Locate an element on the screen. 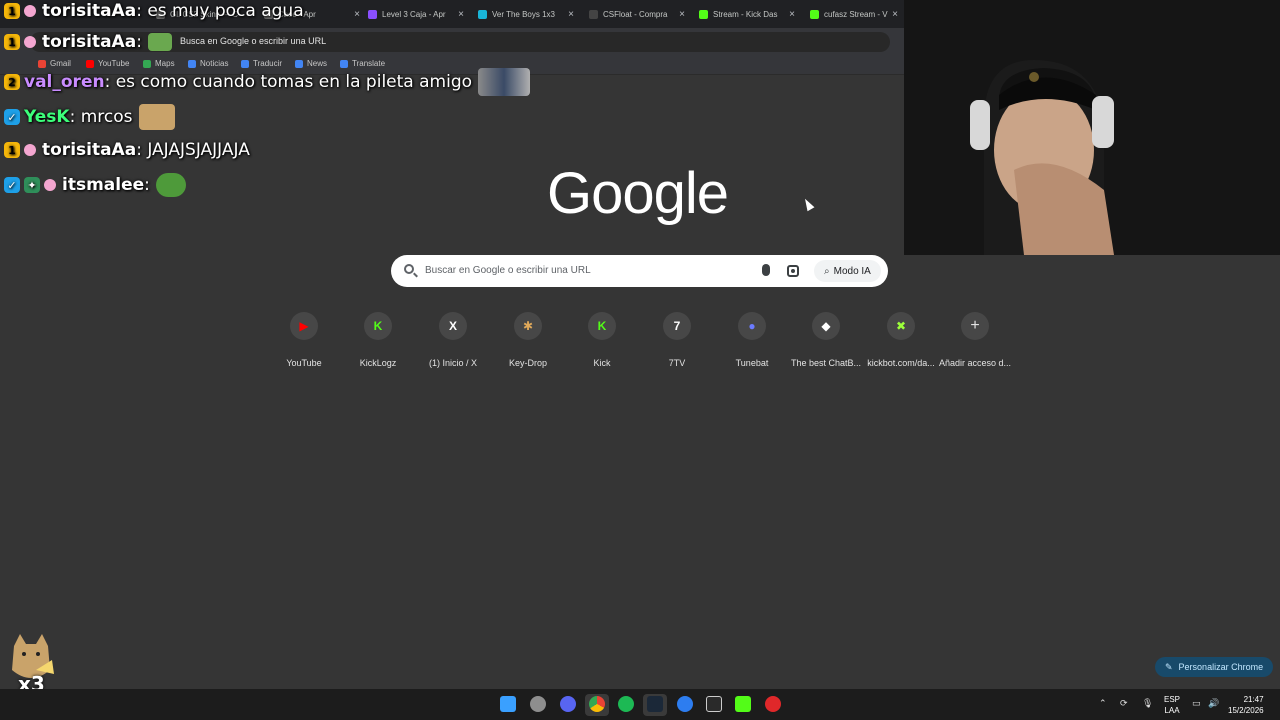 Image resolution: width=1280 pixels, height=720 pixels. shortcut-label: Kick is located at coordinates (602, 363).